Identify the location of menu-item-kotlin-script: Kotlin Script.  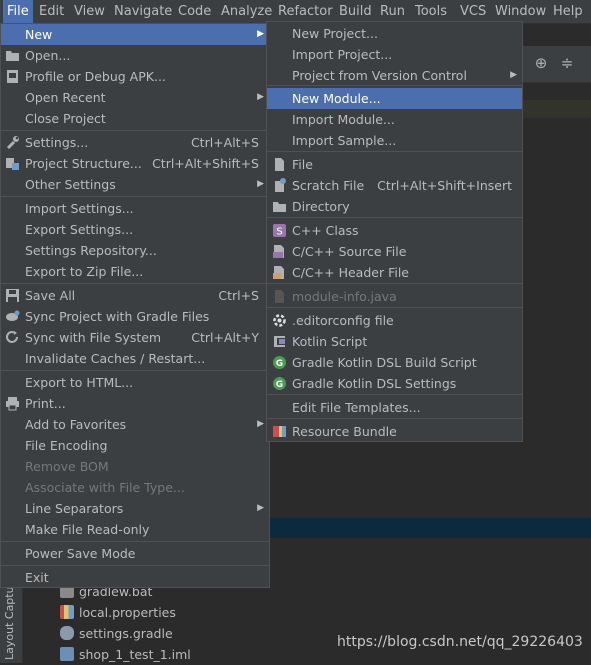
(394, 341).